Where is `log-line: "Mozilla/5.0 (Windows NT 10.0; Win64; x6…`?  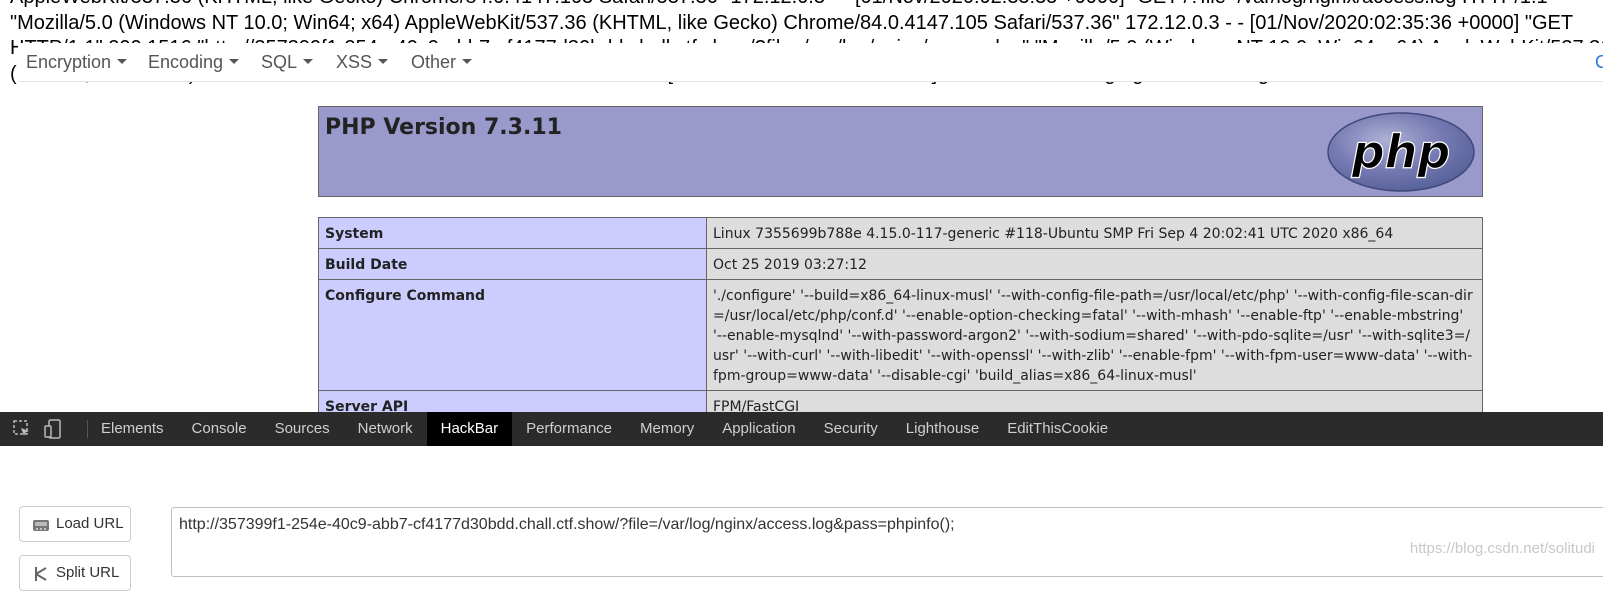
log-line: "Mozilla/5.0 (Windows NT 10.0; Win64; x6… is located at coordinates (792, 22).